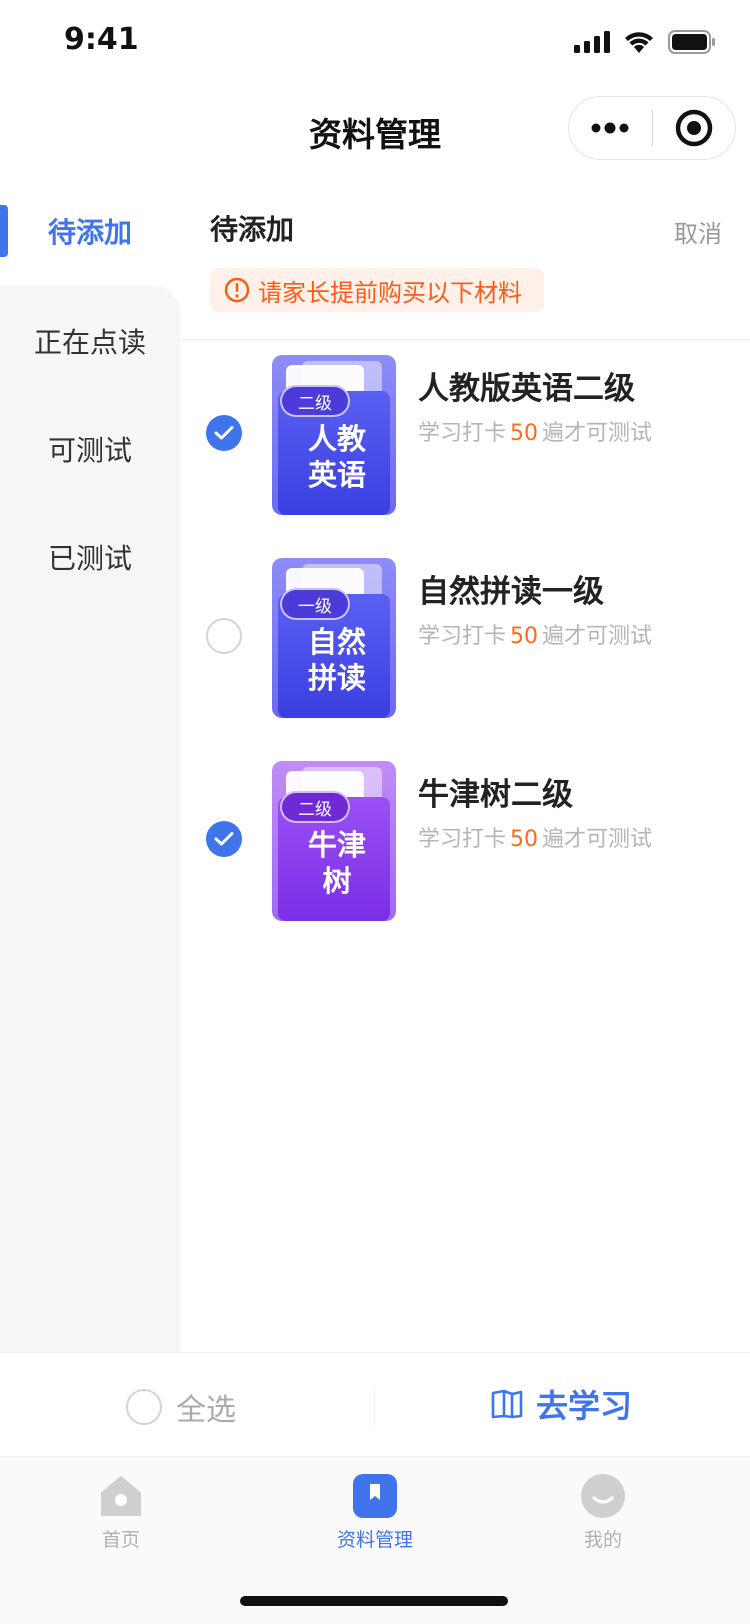 This screenshot has width=750, height=1624. I want to click on status-icons, so click(645, 42).